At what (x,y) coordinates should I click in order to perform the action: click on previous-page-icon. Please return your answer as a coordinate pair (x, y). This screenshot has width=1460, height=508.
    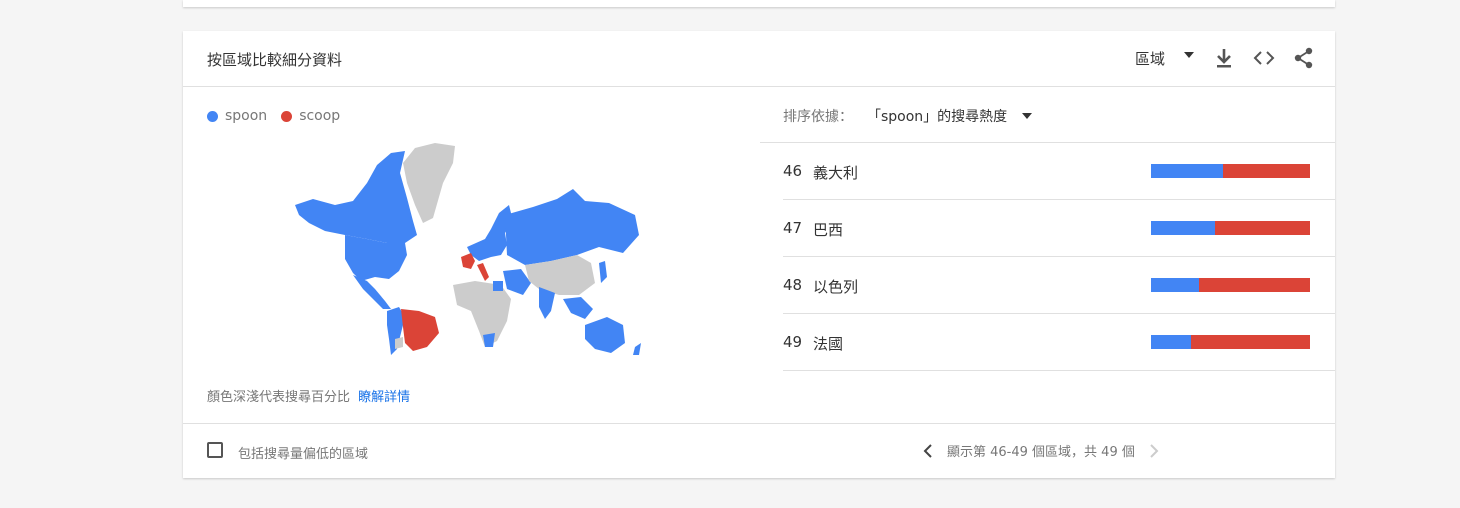
    Looking at the image, I should click on (928, 450).